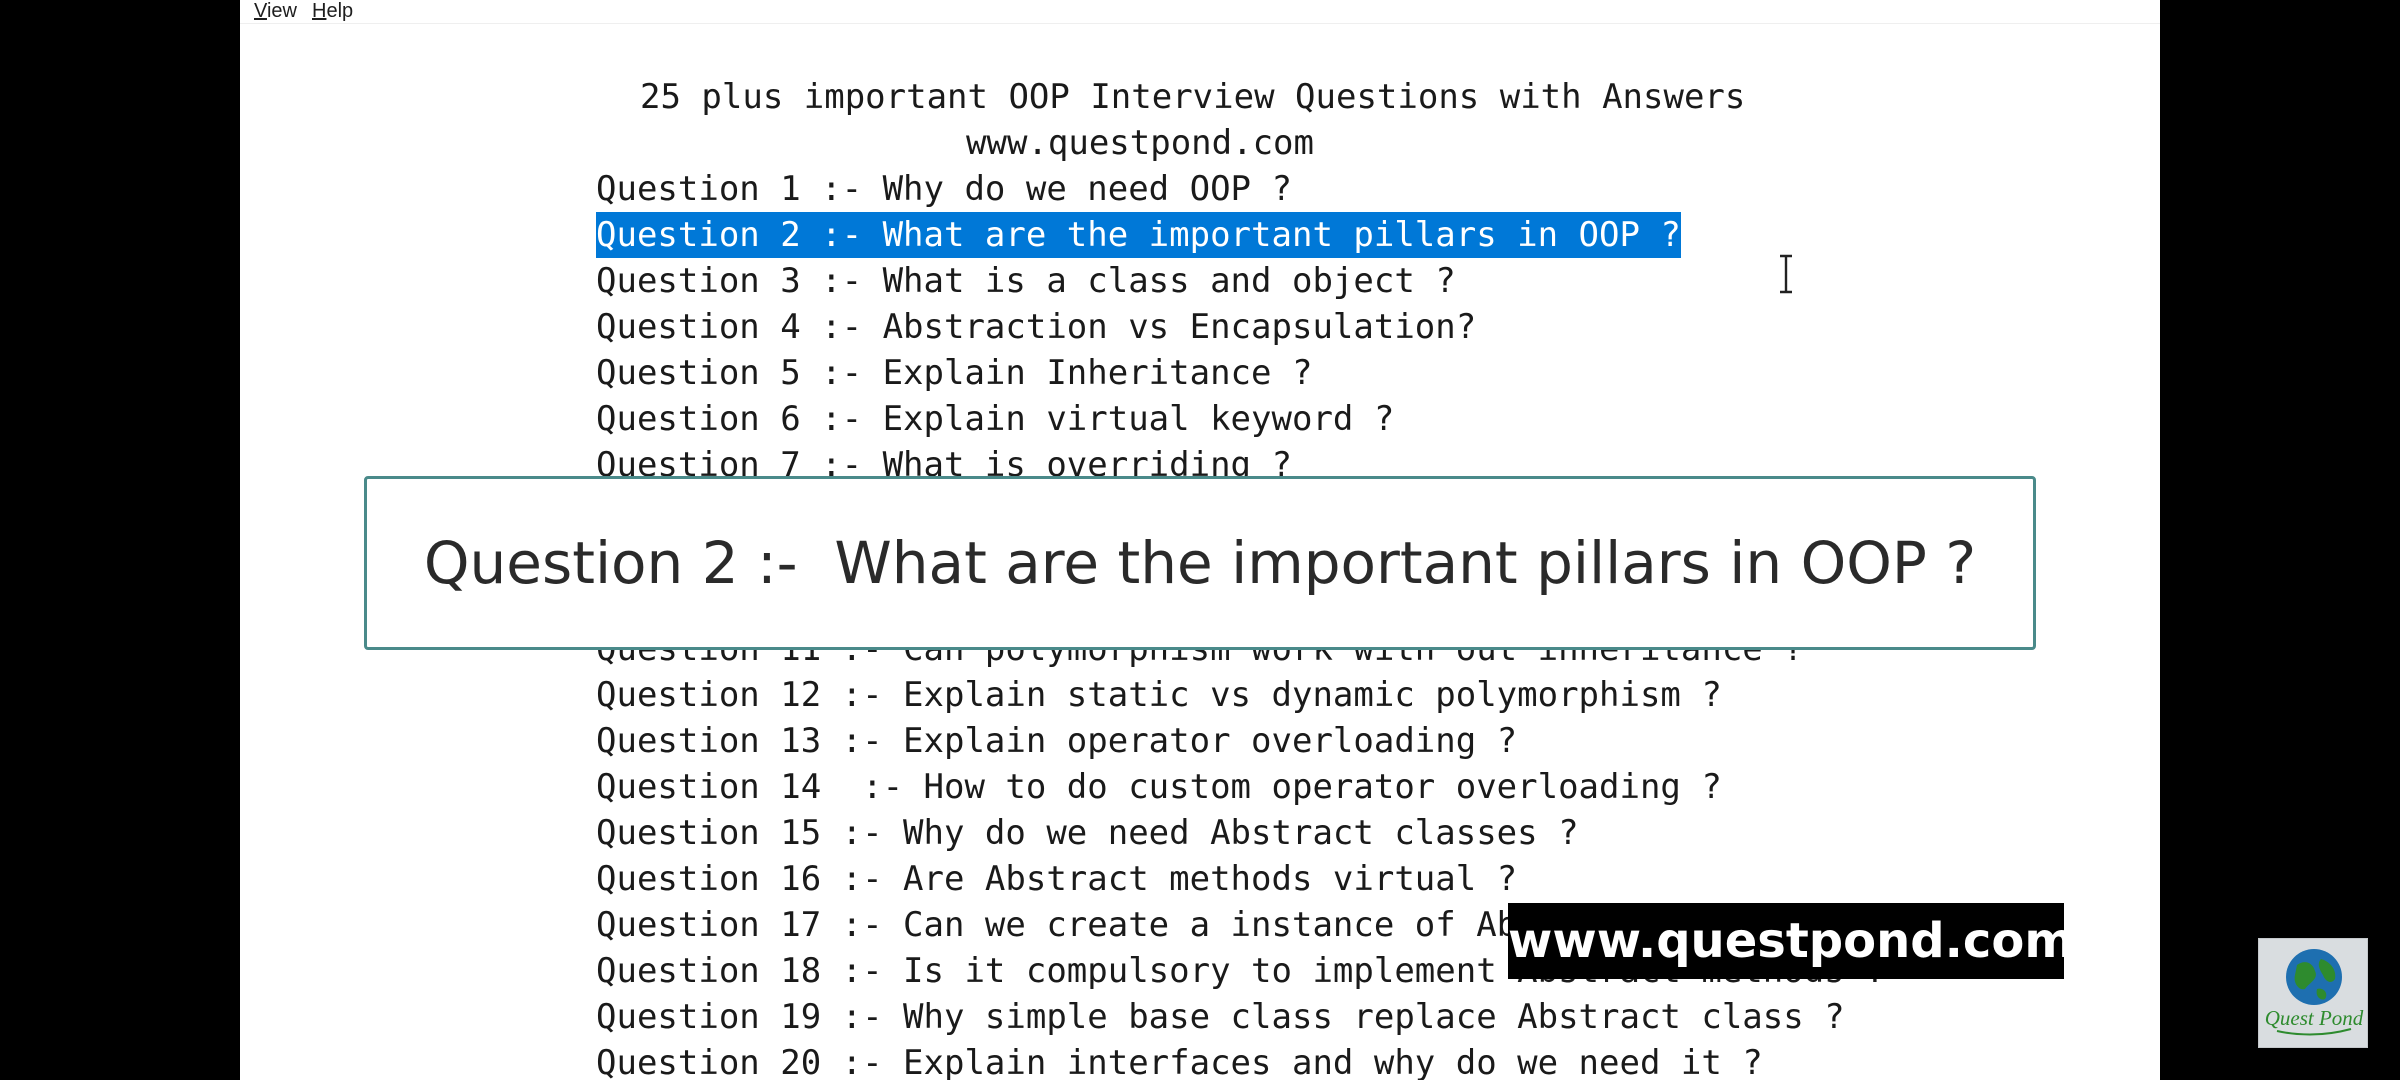  I want to click on text-cursor-icon, so click(1786, 274).